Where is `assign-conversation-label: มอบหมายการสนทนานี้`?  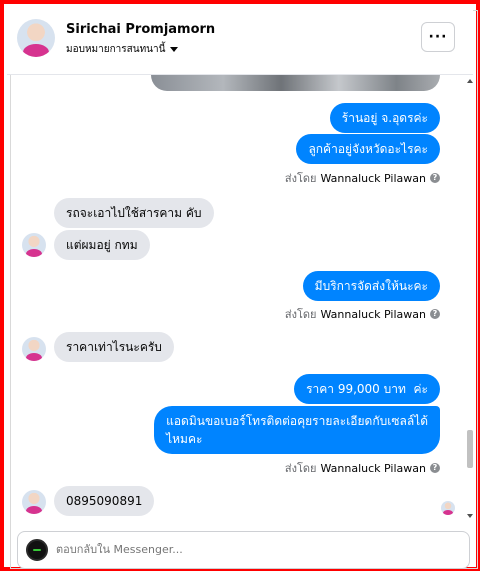
assign-conversation-label: มอบหมายการสนทนานี้ is located at coordinates (116, 49).